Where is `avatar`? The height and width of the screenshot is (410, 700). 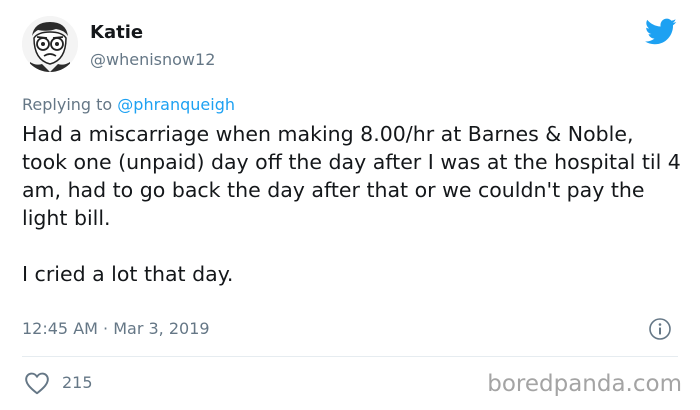 avatar is located at coordinates (50, 44).